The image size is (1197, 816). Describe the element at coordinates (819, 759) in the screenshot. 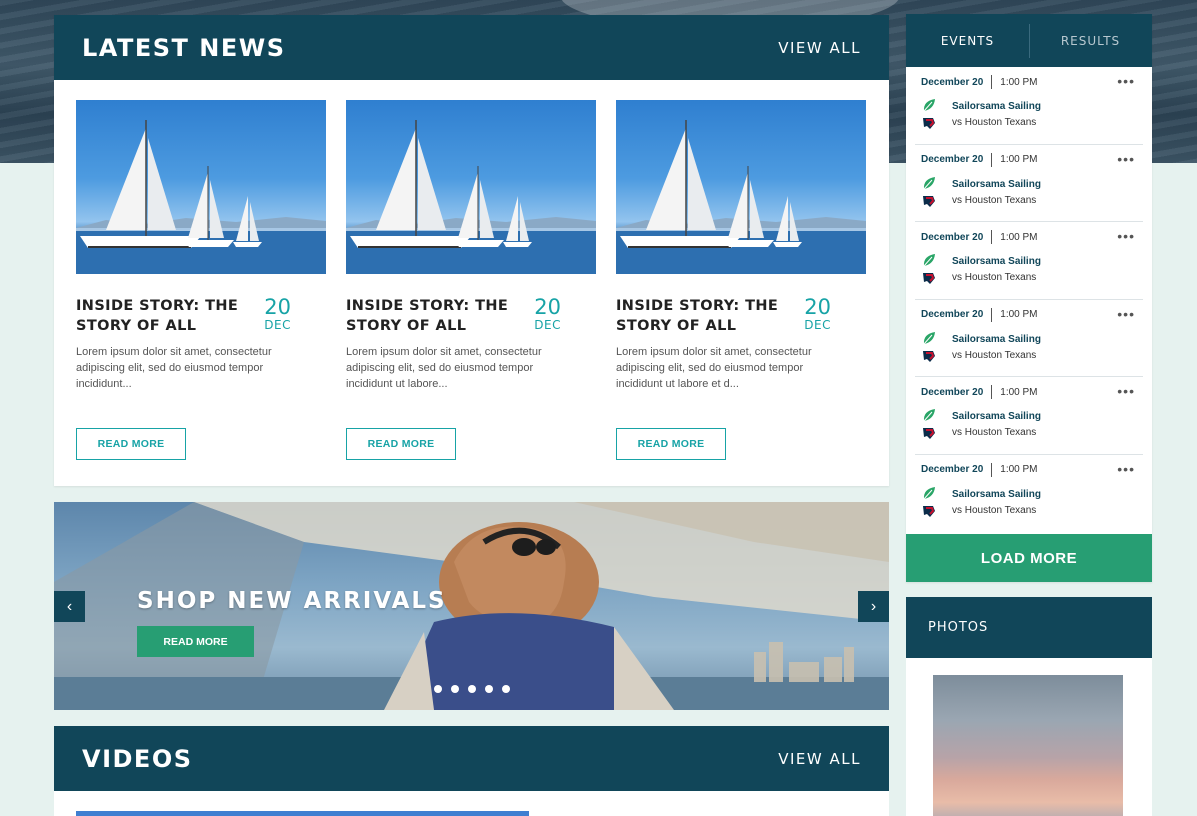

I see `videos-view-all-link: VIEW ALL` at that location.